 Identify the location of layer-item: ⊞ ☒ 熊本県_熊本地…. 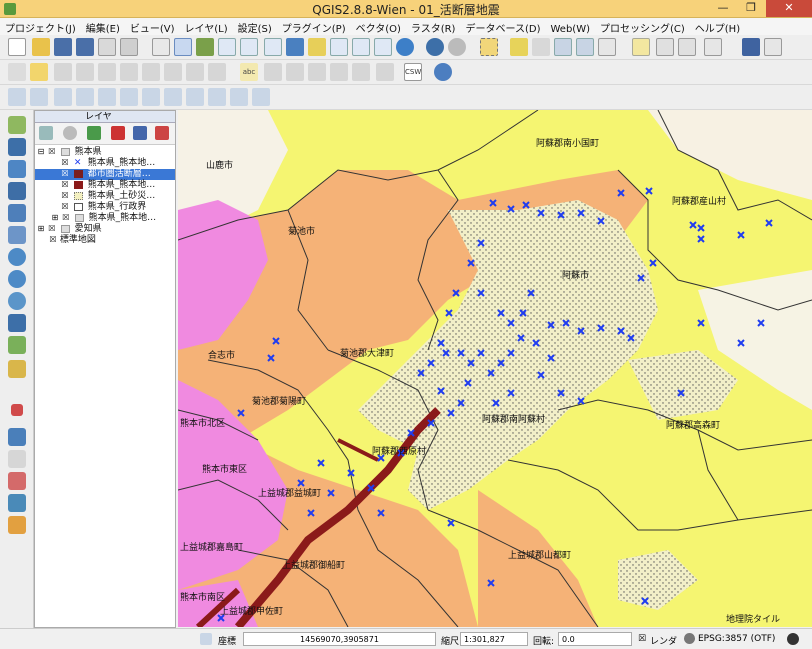
(105, 218).